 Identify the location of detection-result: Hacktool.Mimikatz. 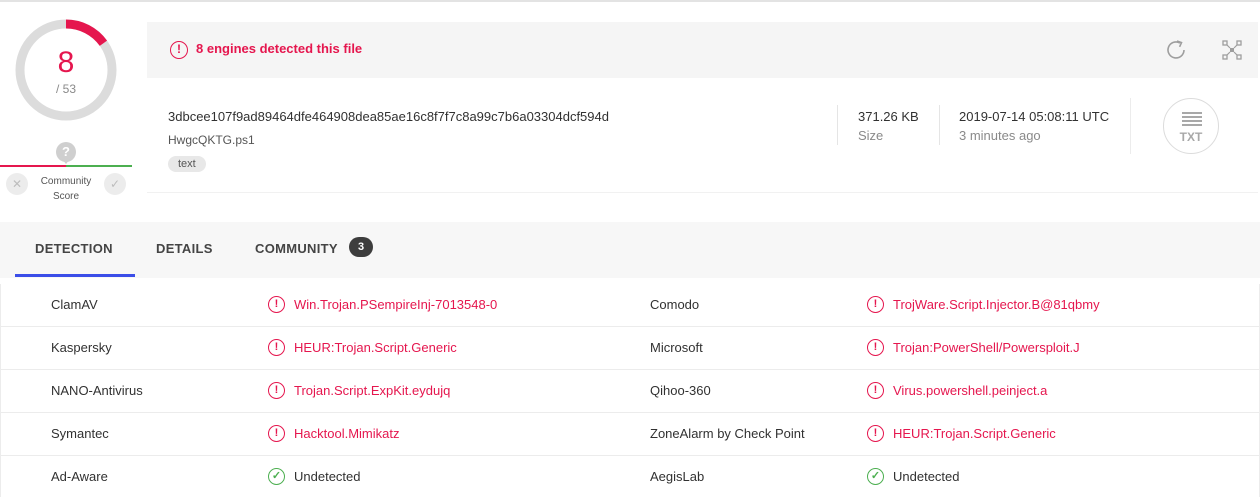
(347, 433).